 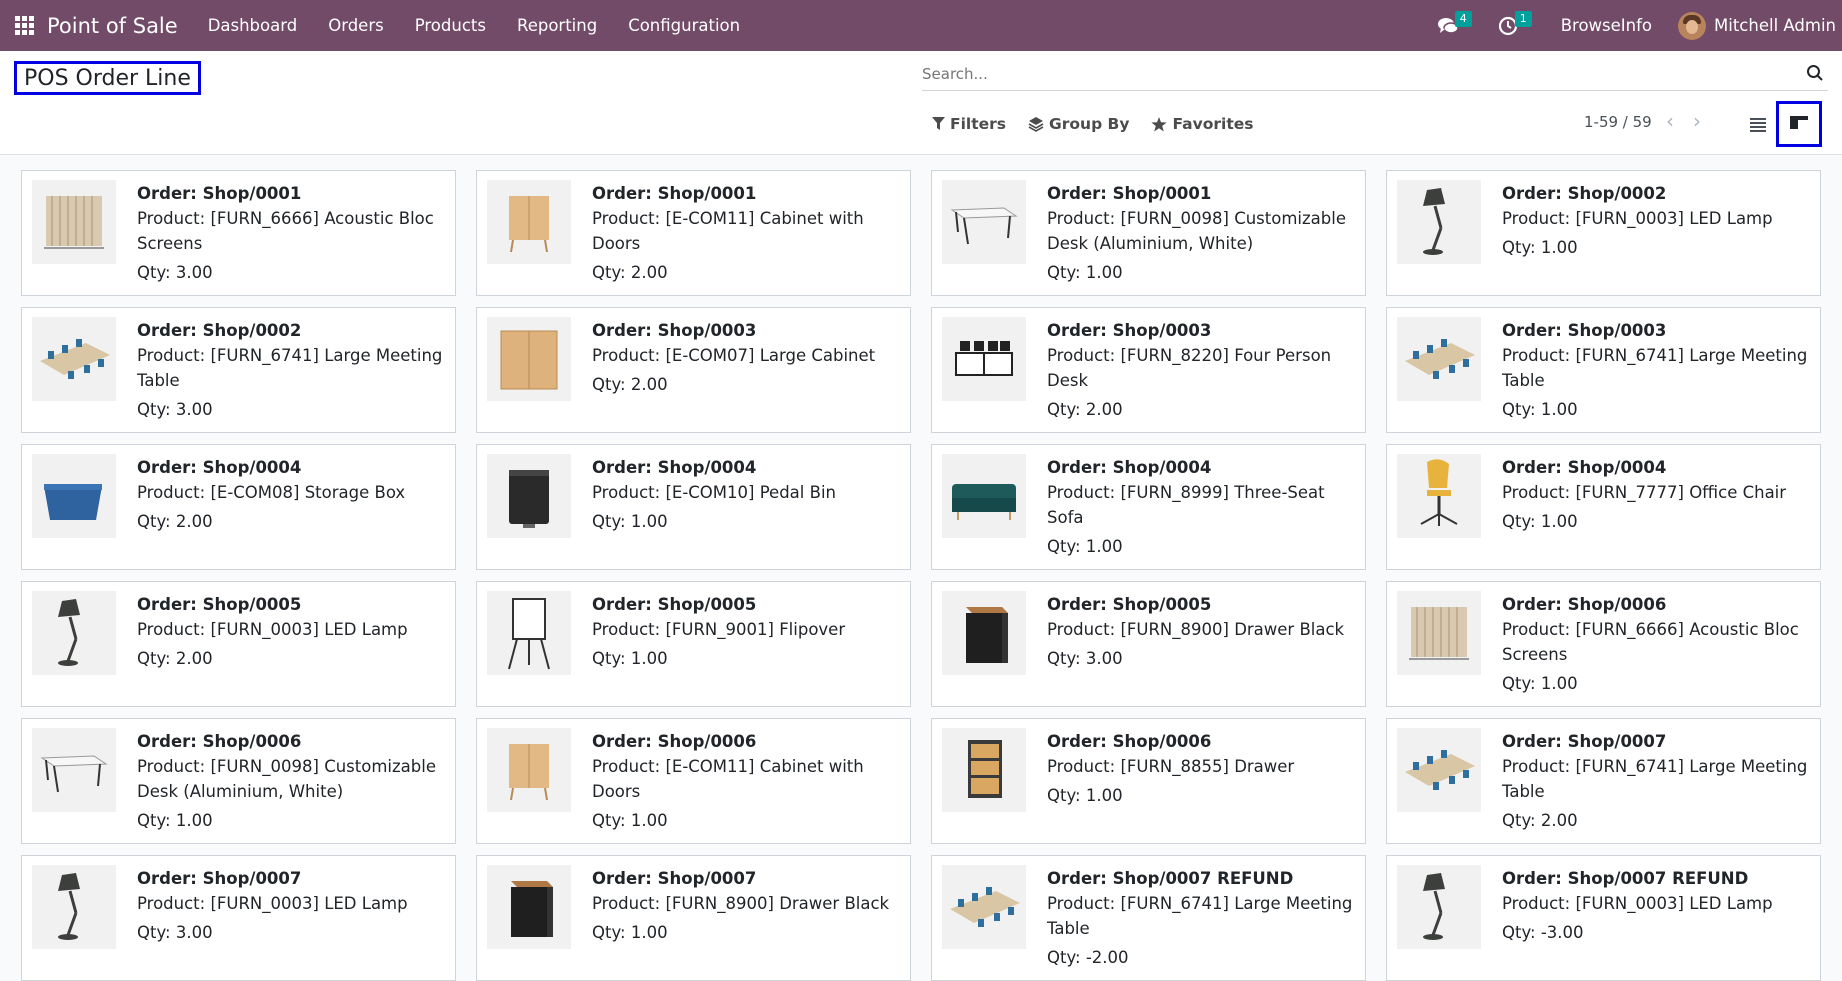 What do you see at coordinates (25, 25) in the screenshot?
I see `apps-menu-icon` at bounding box center [25, 25].